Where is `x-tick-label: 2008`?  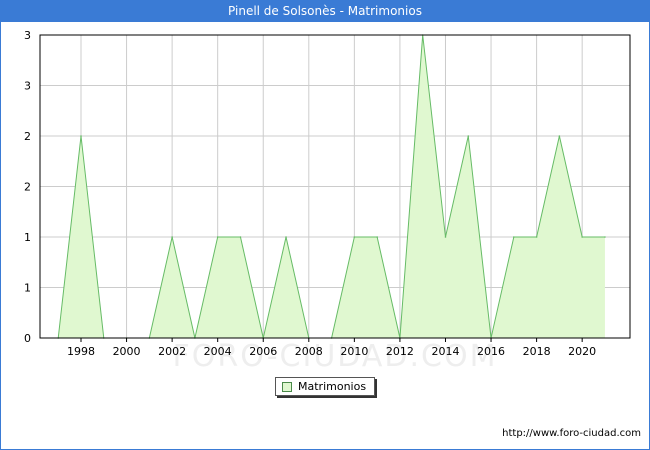 x-tick-label: 2008 is located at coordinates (309, 351).